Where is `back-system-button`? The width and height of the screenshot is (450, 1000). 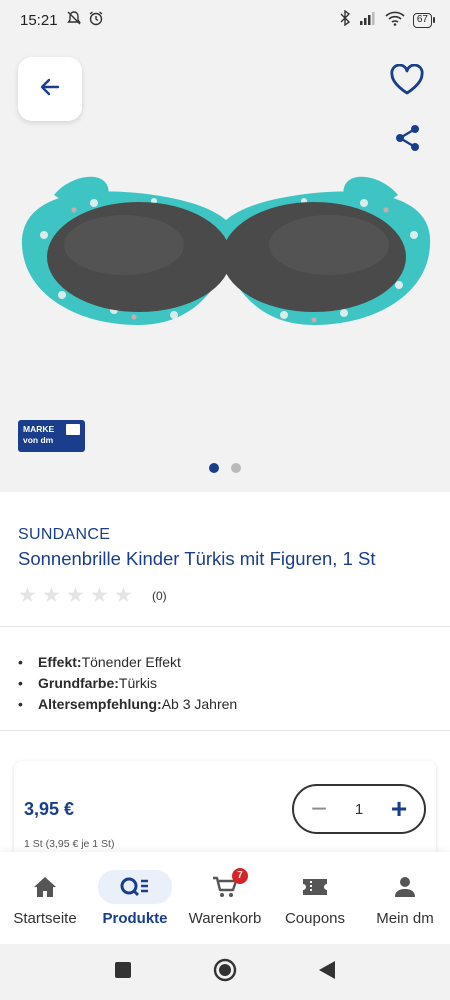 back-system-button is located at coordinates (327, 972).